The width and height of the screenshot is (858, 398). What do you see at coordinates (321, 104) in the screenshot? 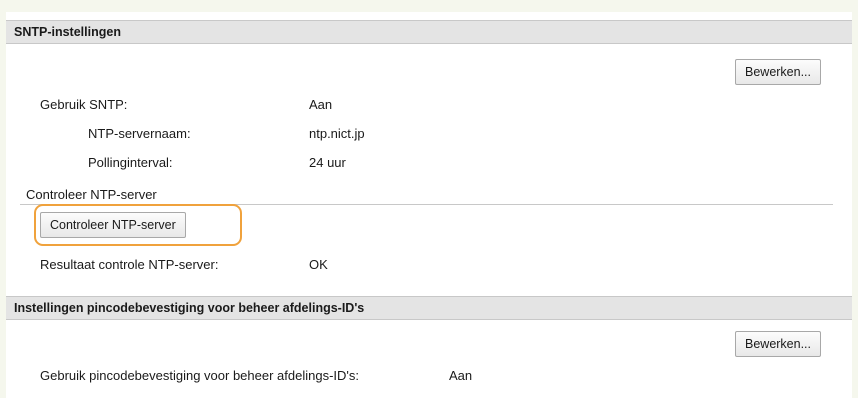
I see `use-sntp-value: Aan` at bounding box center [321, 104].